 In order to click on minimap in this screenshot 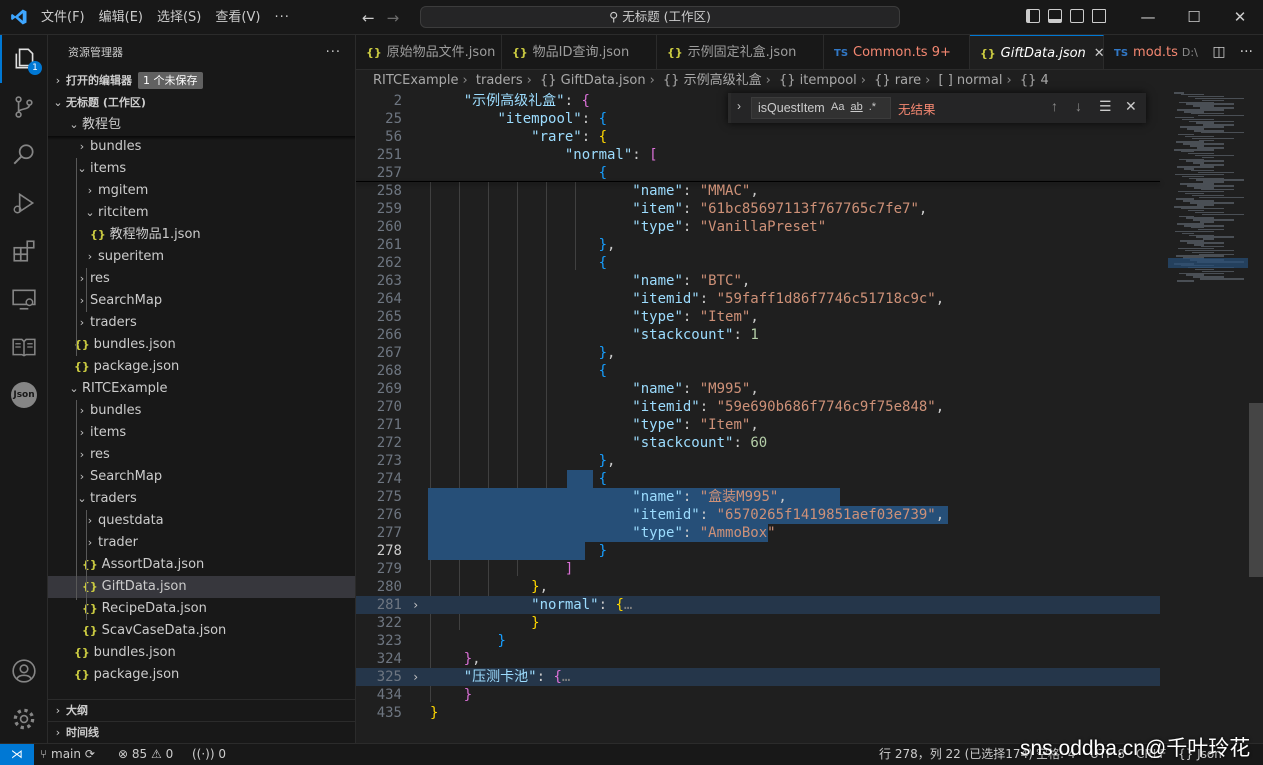, I will do `click(1208, 192)`.